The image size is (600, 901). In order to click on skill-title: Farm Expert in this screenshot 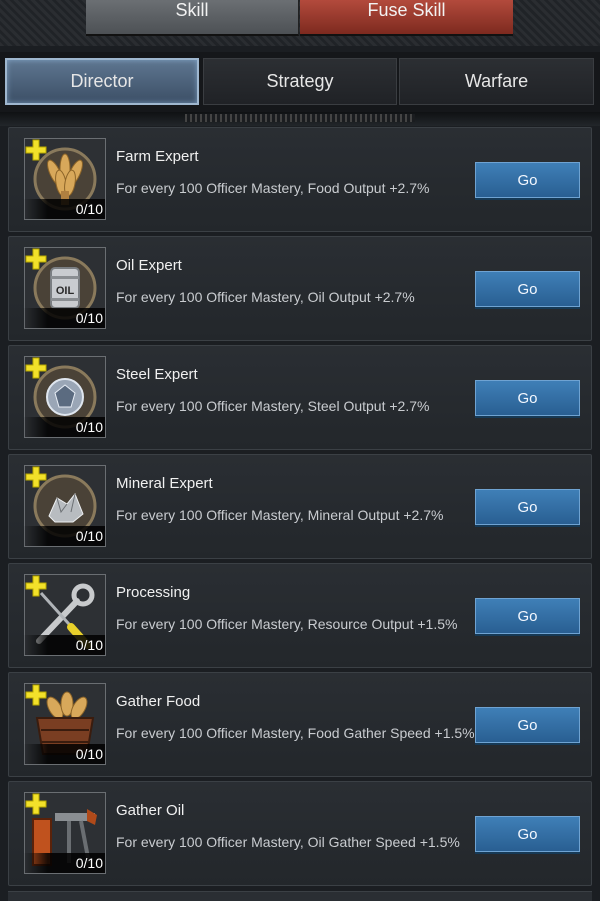, I will do `click(157, 156)`.